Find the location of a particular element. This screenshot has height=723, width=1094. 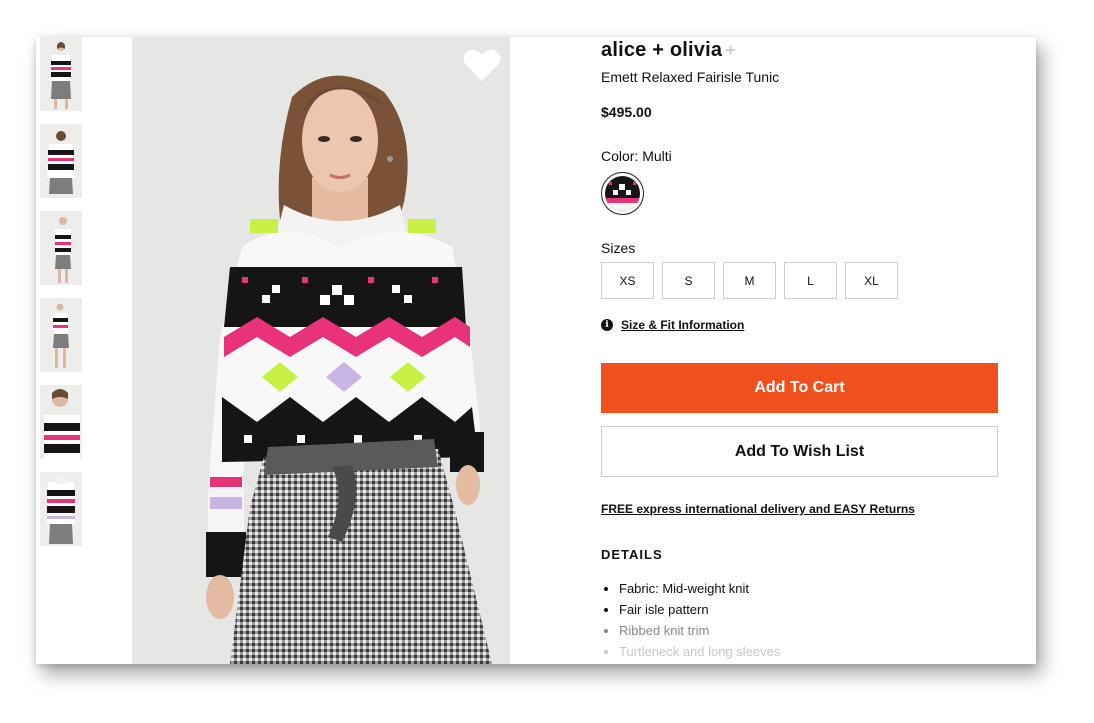

details-item: Ribbed knit trim is located at coordinates (690, 630).